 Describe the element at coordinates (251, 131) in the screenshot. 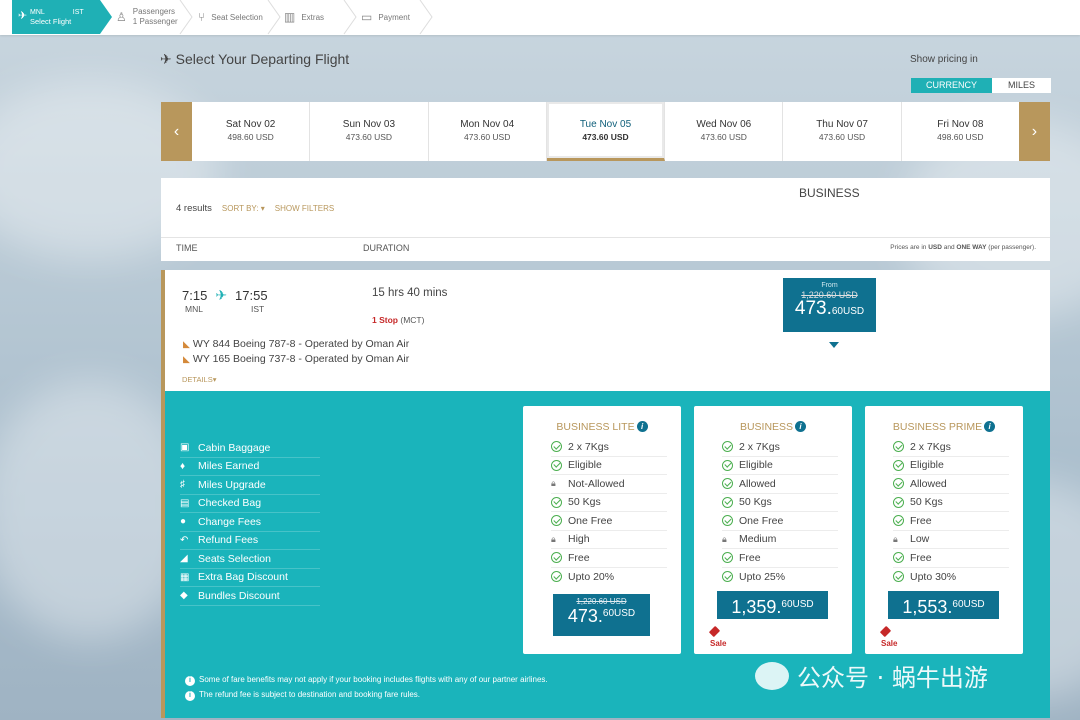

I see `date-option: Sat Nov 02 498.60 USD` at that location.